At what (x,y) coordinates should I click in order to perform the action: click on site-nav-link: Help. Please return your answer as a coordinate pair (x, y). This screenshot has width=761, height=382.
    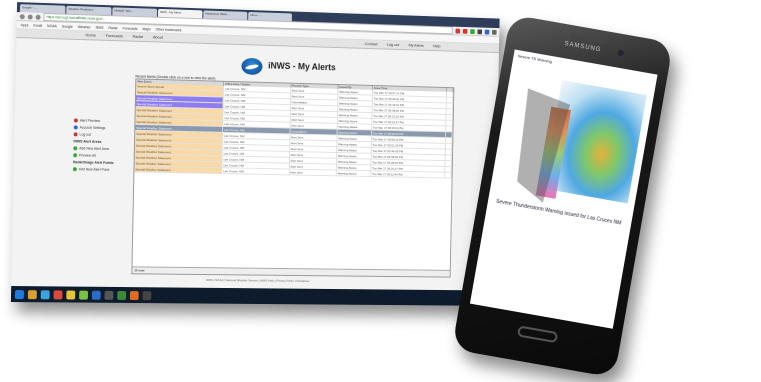
    Looking at the image, I should click on (437, 46).